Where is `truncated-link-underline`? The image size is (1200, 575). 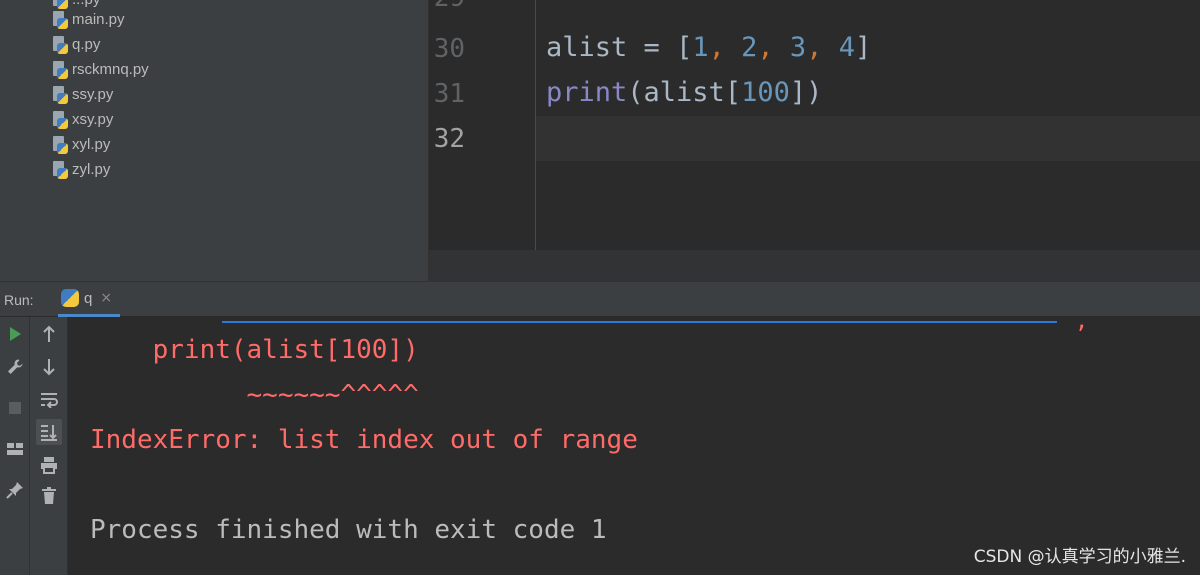 truncated-link-underline is located at coordinates (639, 320).